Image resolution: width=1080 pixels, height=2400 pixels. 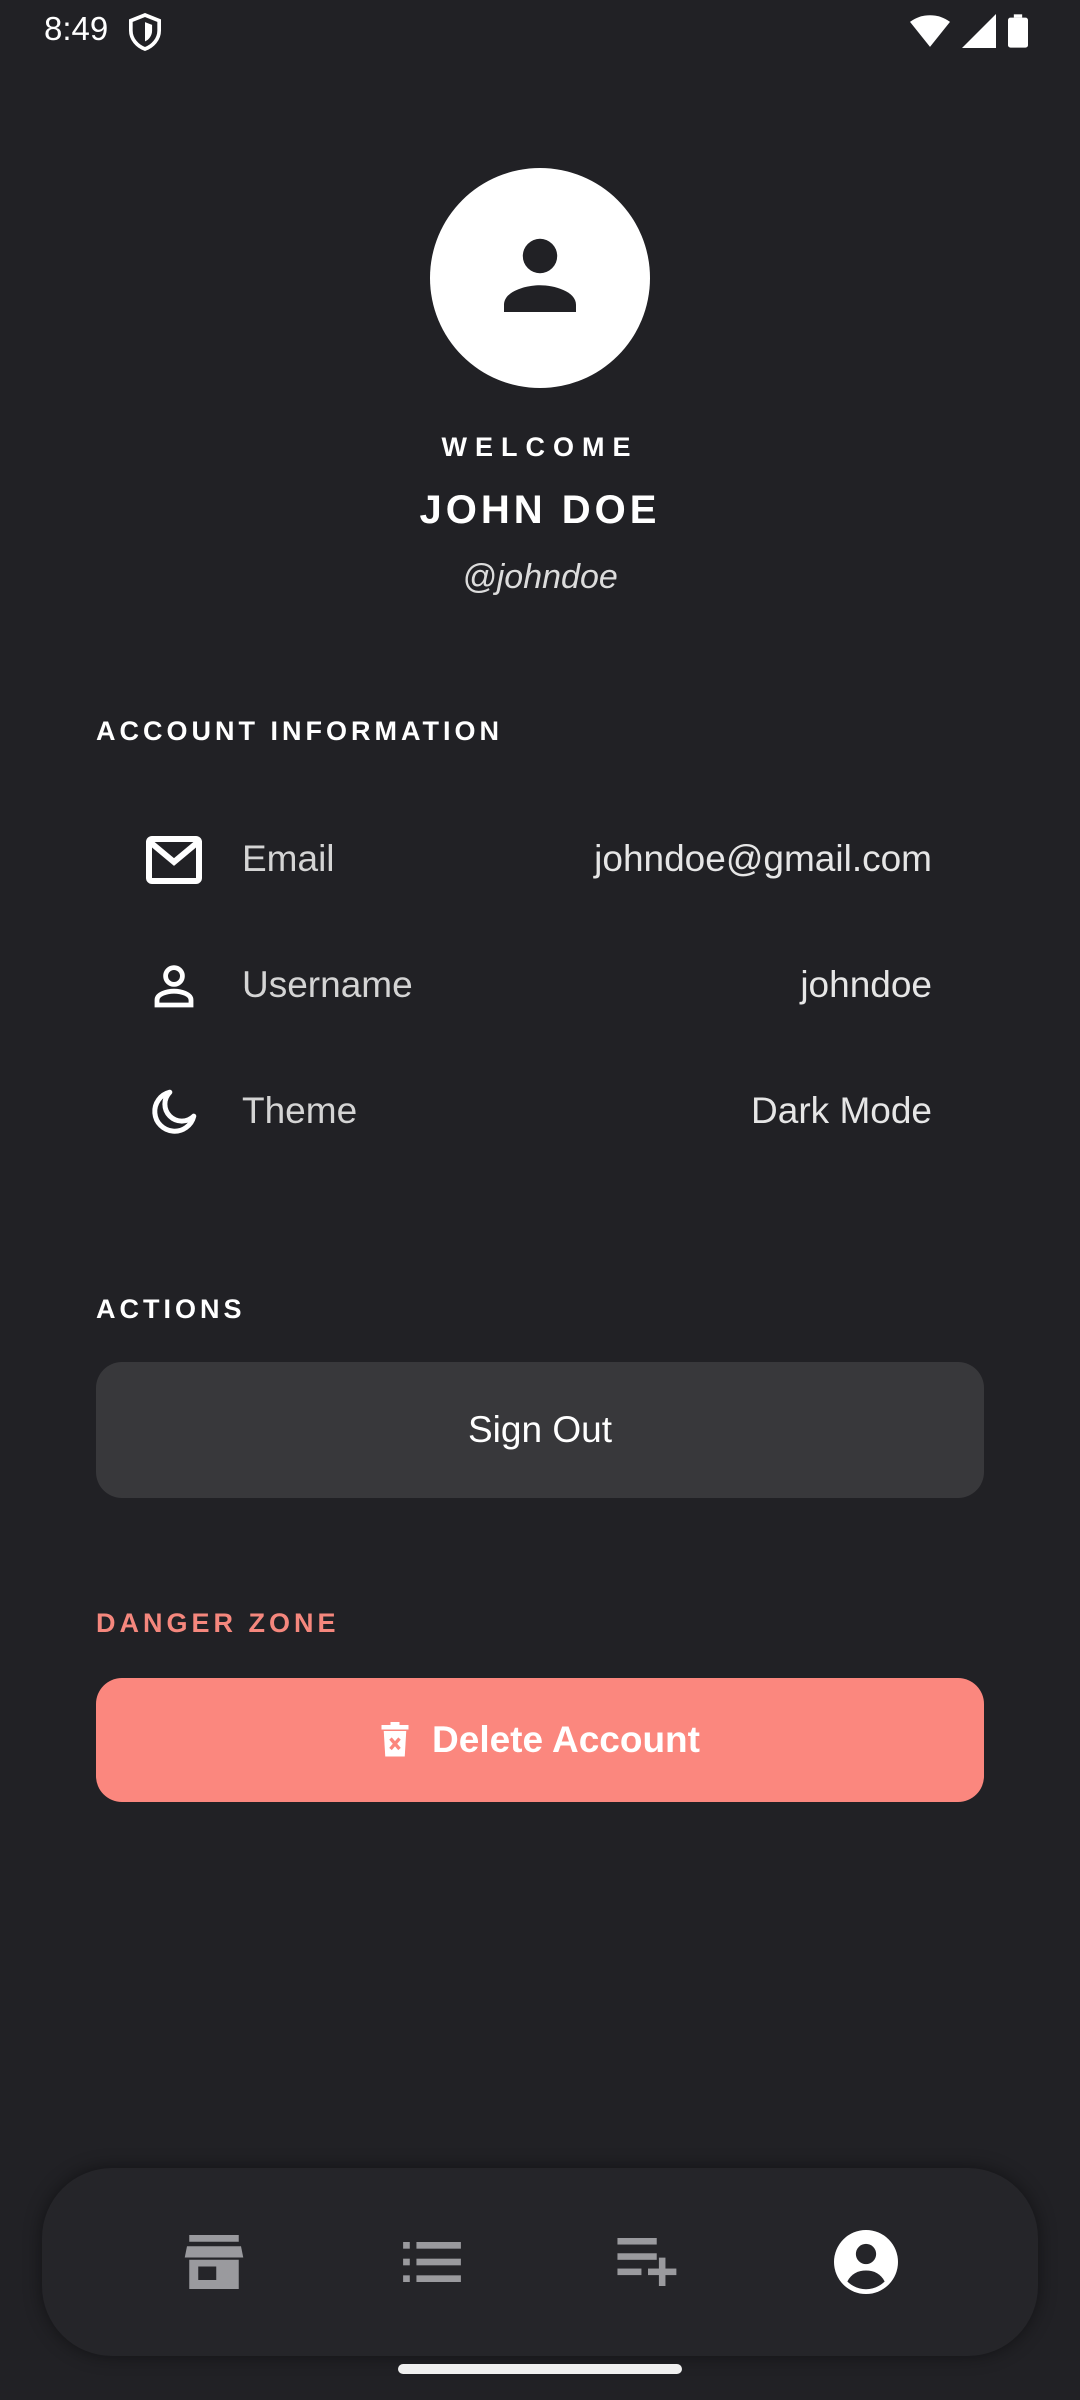 I want to click on status-bar: 8:49, so click(x=540, y=32).